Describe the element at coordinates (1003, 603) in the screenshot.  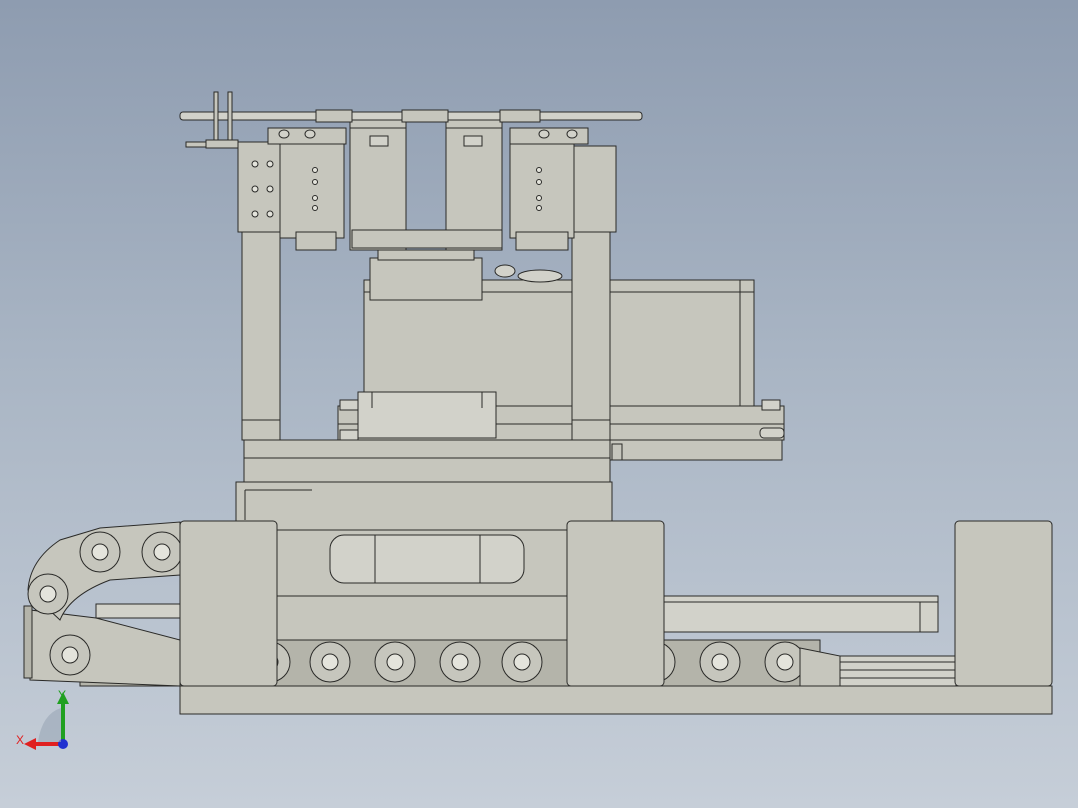
I see `bearing-block-right` at that location.